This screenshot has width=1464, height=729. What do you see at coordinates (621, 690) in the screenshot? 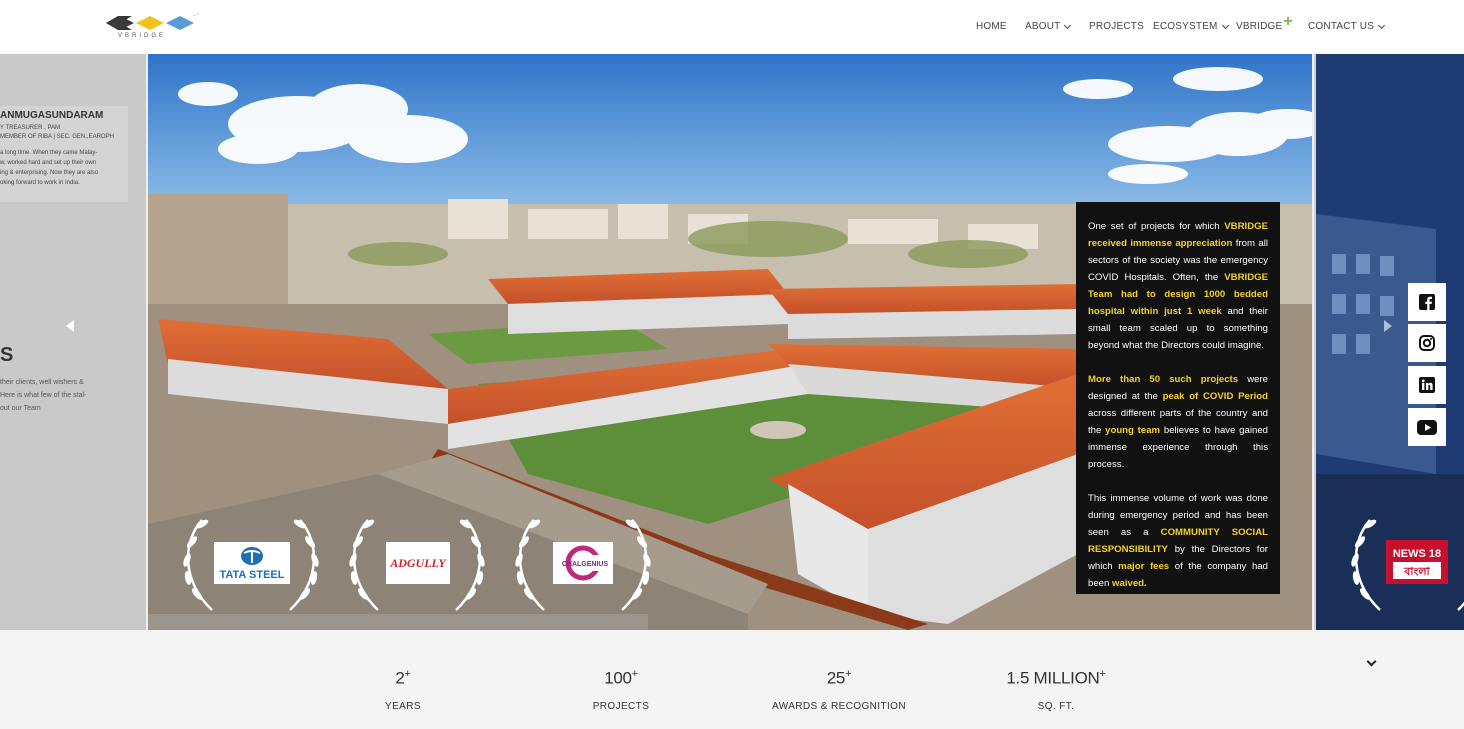
I see `stat-projects: 100+ PROJECTS` at bounding box center [621, 690].